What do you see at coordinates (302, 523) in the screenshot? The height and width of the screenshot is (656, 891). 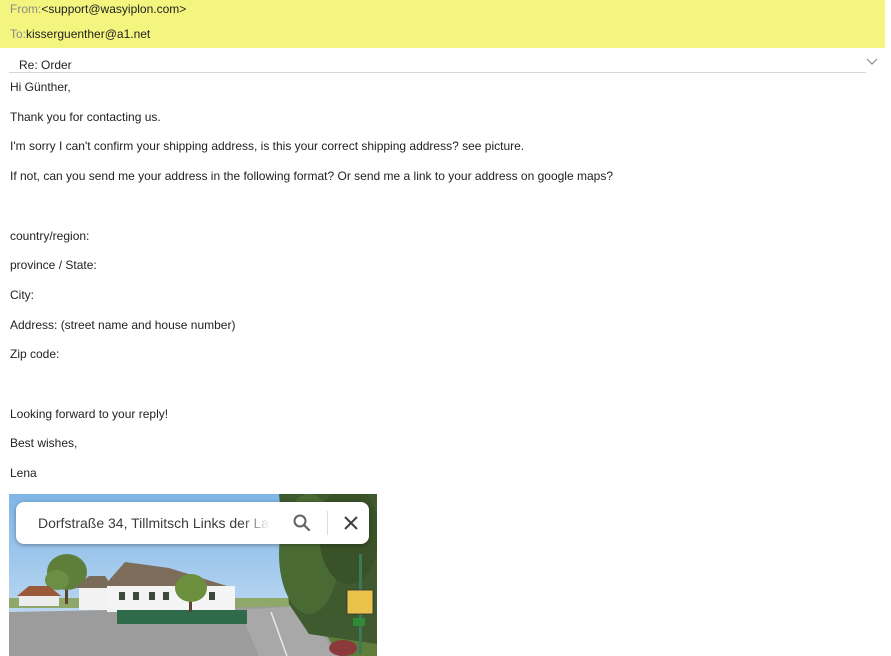 I see `search-icon` at bounding box center [302, 523].